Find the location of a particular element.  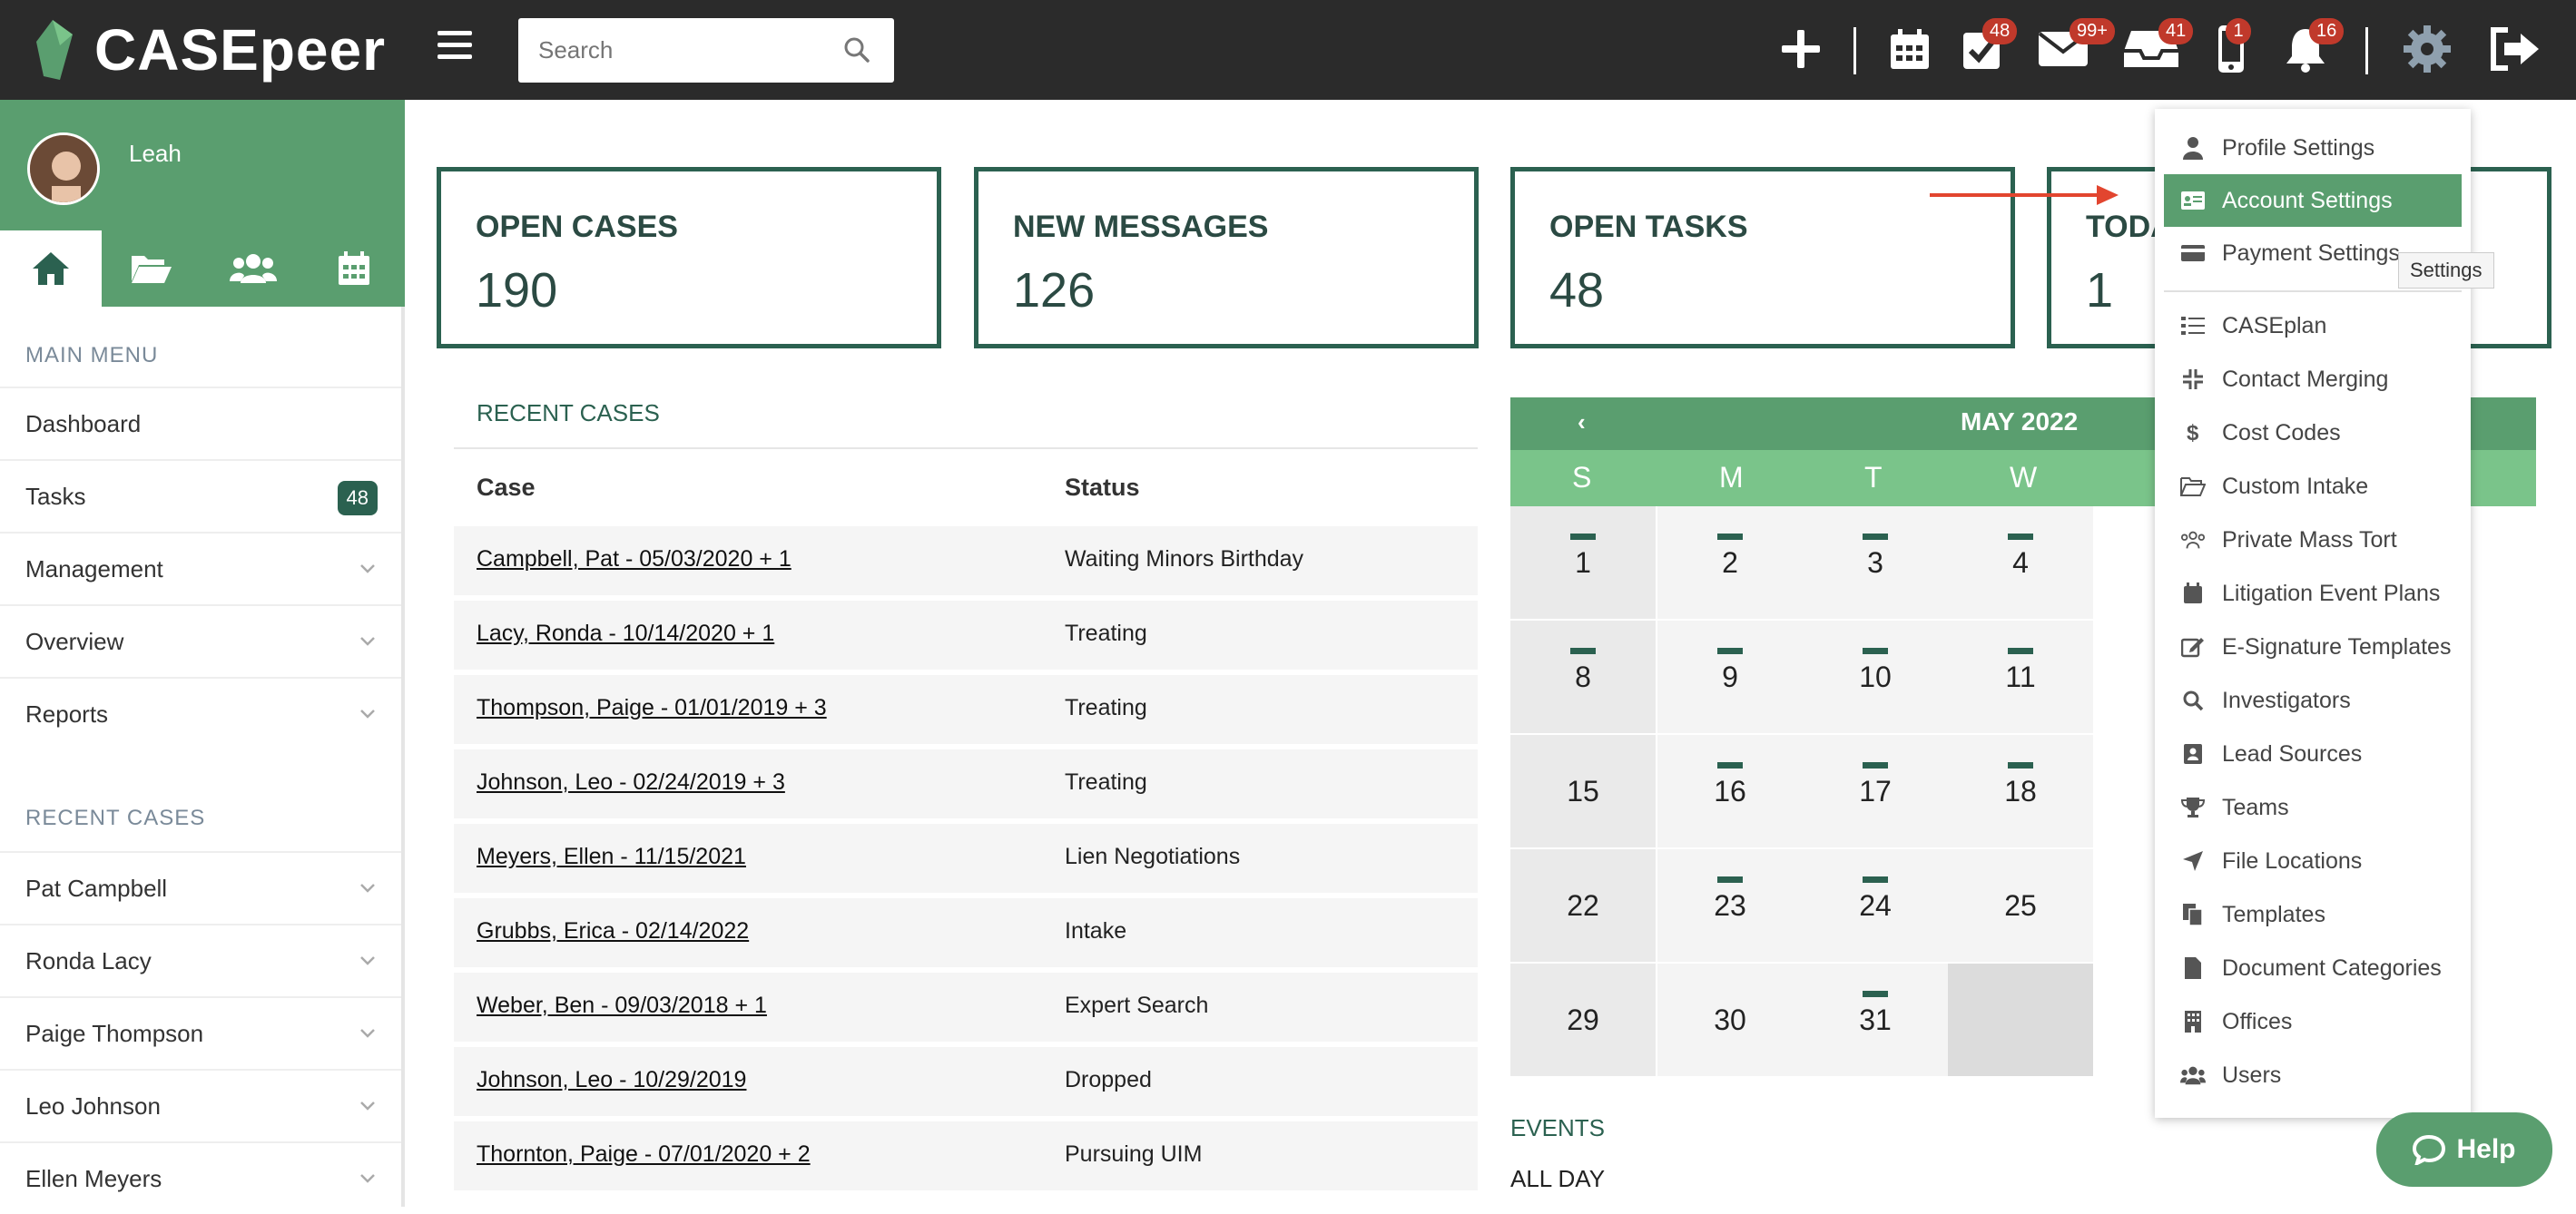

calendar-day: 15 is located at coordinates (1583, 791).